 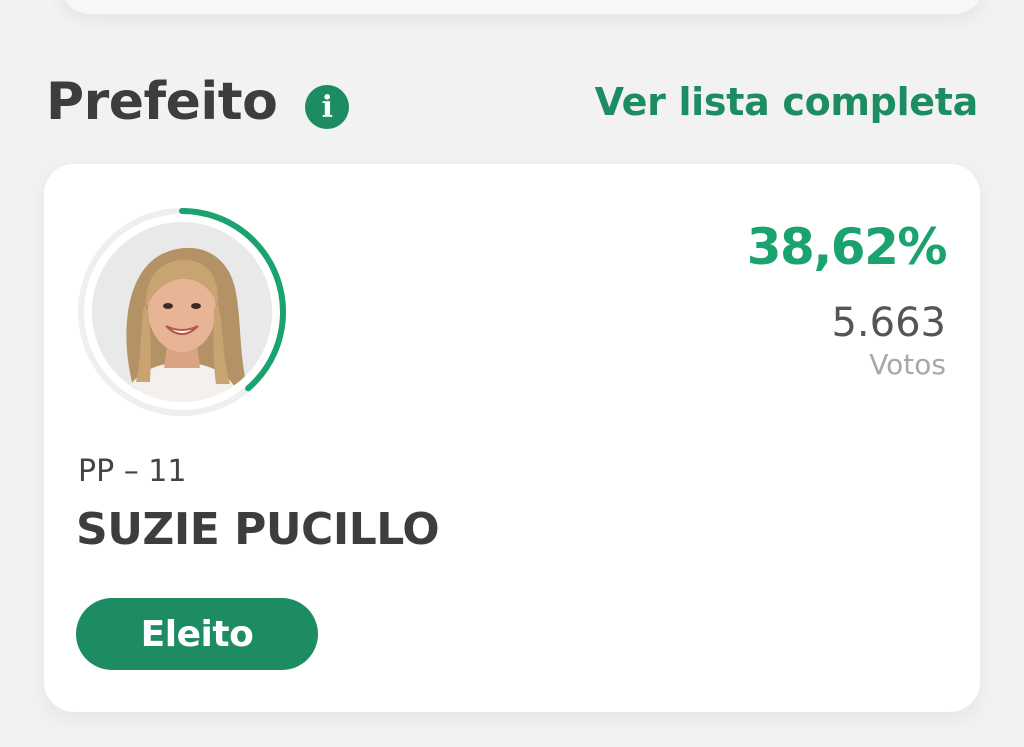 What do you see at coordinates (888, 323) in the screenshot?
I see `vote-count: 5.663` at bounding box center [888, 323].